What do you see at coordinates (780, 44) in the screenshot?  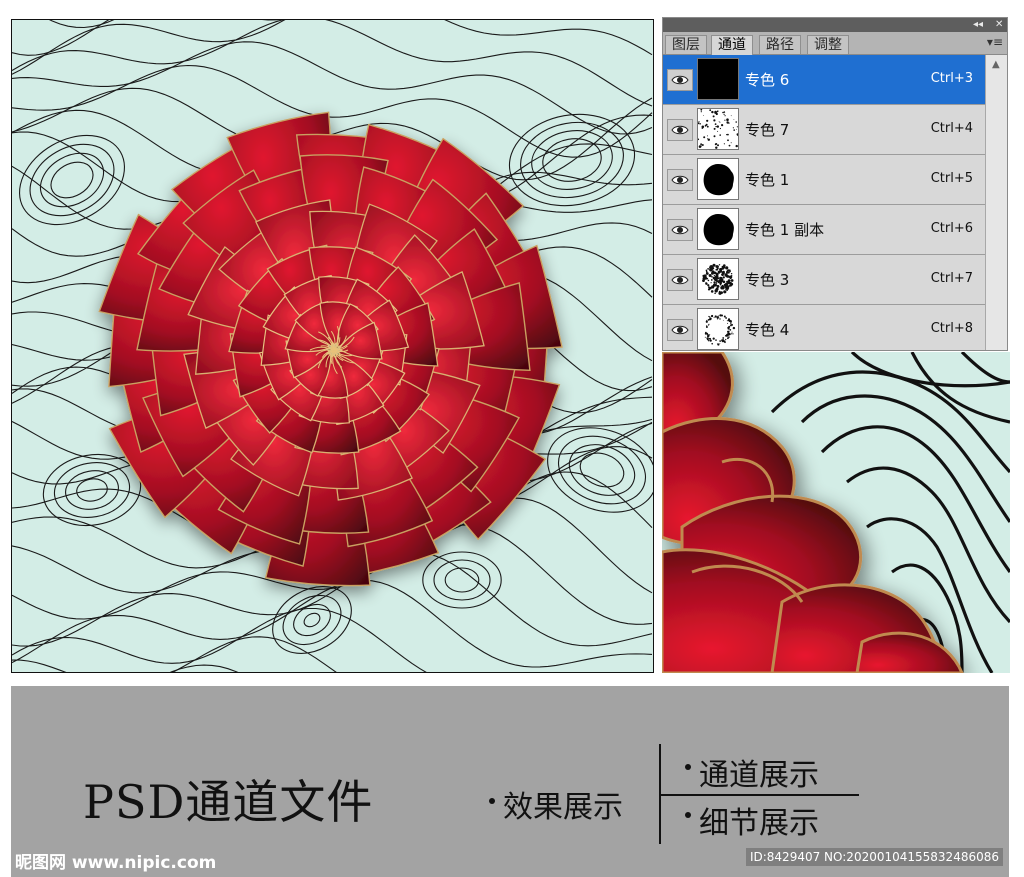 I see `tab-paths: 路径` at bounding box center [780, 44].